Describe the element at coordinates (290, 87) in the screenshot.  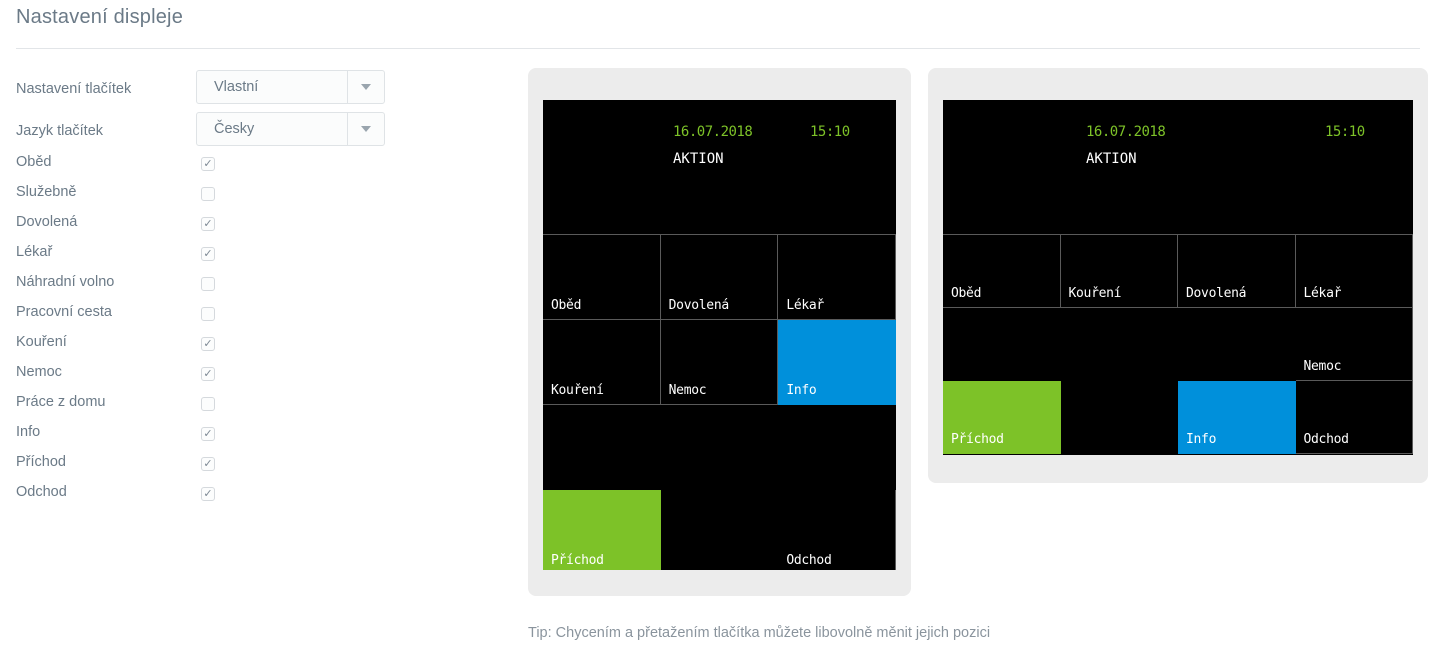
I see `select-button-settings: Vlastní` at that location.